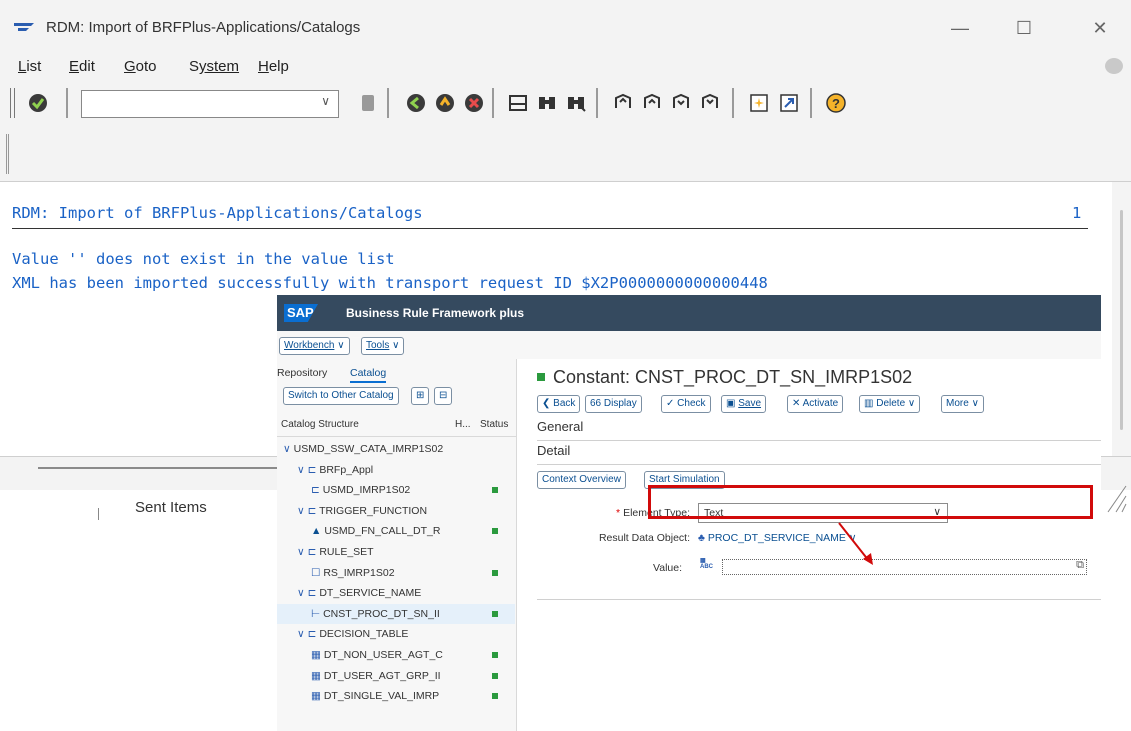  I want to click on activate-button: ✕ Activate, so click(815, 404).